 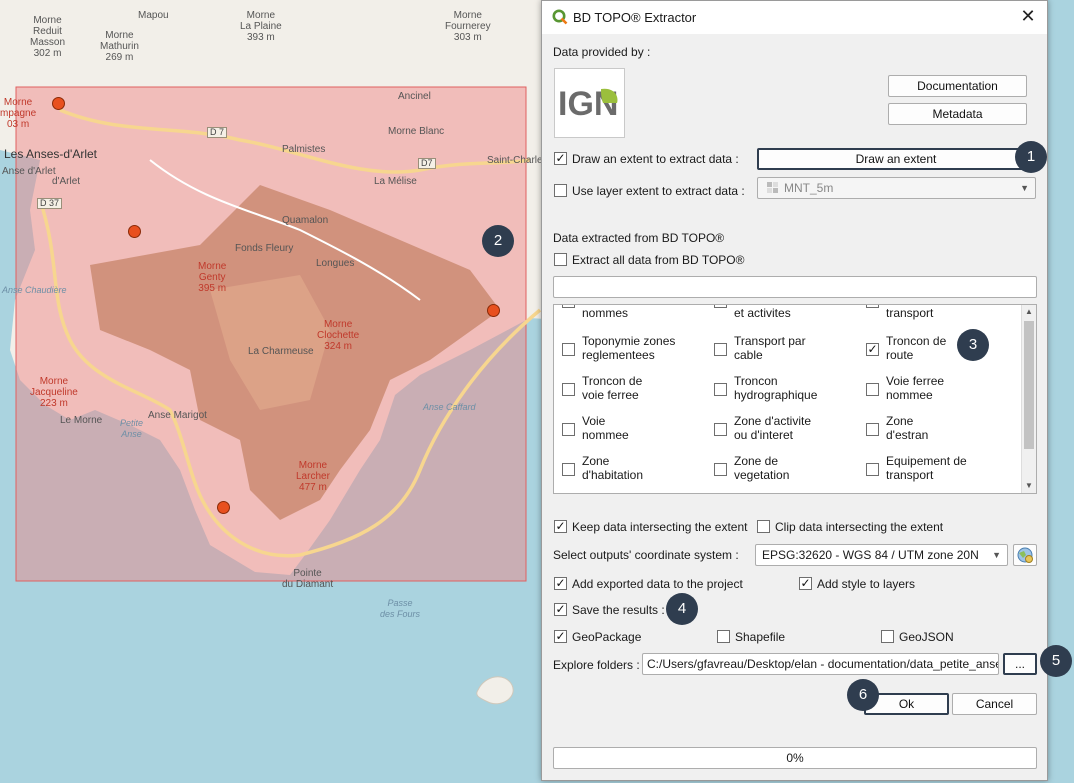 I want to click on layer-item: Troncon hydrographique, so click(x=786, y=390).